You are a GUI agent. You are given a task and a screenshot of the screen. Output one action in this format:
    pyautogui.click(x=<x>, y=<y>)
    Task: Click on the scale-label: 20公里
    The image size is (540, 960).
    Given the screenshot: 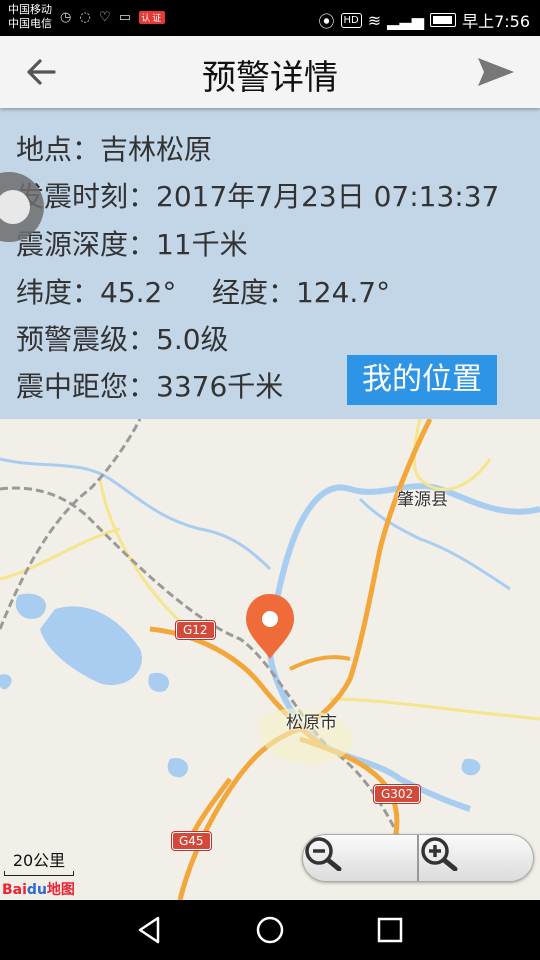 What is the action you would take?
    pyautogui.click(x=39, y=860)
    